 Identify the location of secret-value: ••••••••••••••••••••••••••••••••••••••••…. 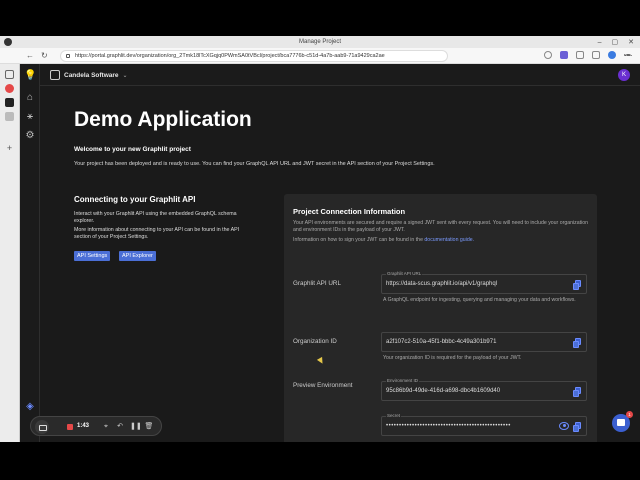
(448, 426).